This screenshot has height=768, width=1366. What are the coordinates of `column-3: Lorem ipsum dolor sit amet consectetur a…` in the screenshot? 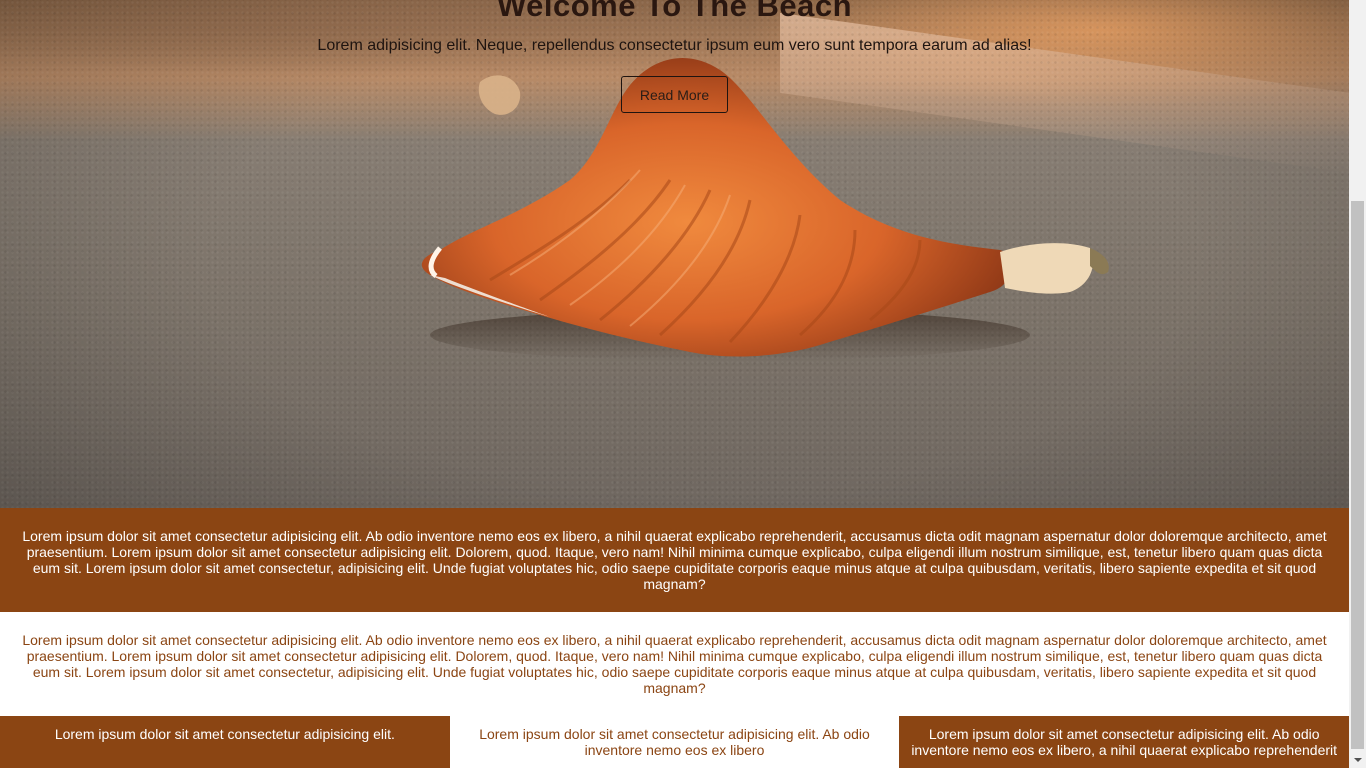 It's located at (1124, 742).